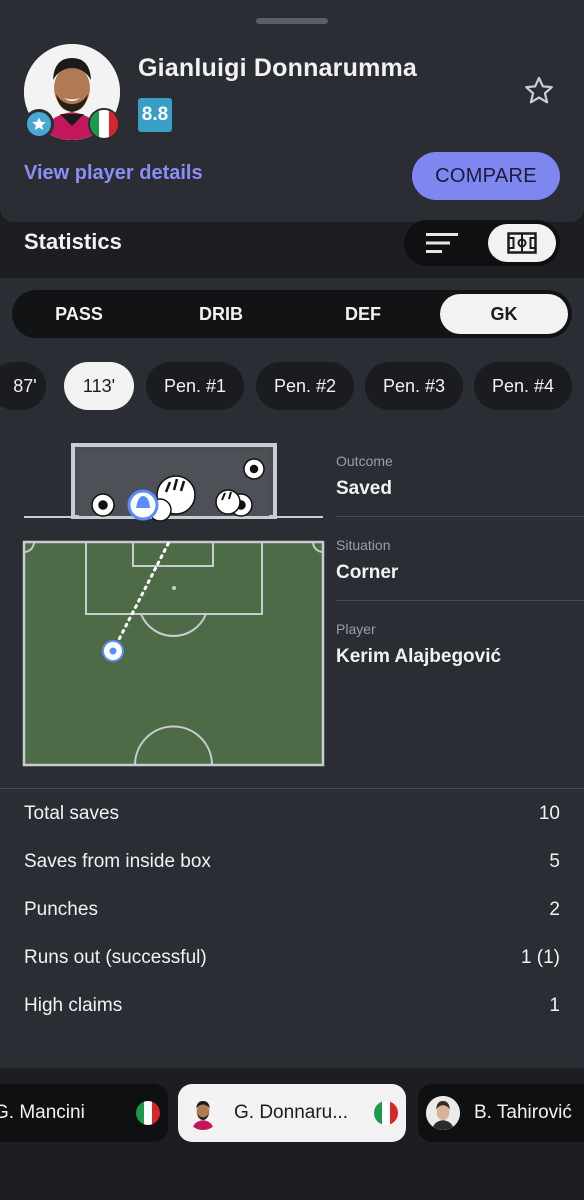  Describe the element at coordinates (72, 813) in the screenshot. I see `stat-label: Total saves` at that location.